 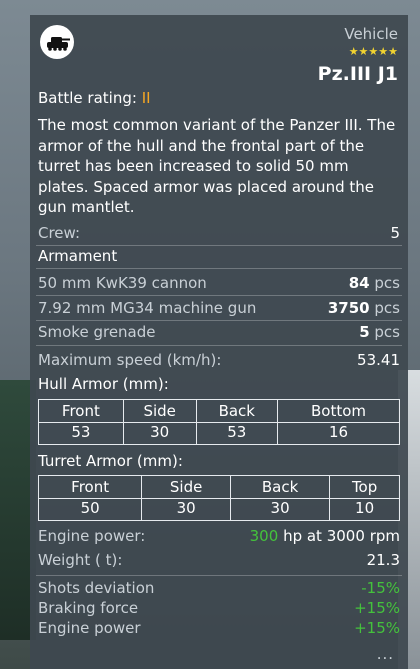 What do you see at coordinates (97, 332) in the screenshot?
I see `armament-name: Smoke grenade` at bounding box center [97, 332].